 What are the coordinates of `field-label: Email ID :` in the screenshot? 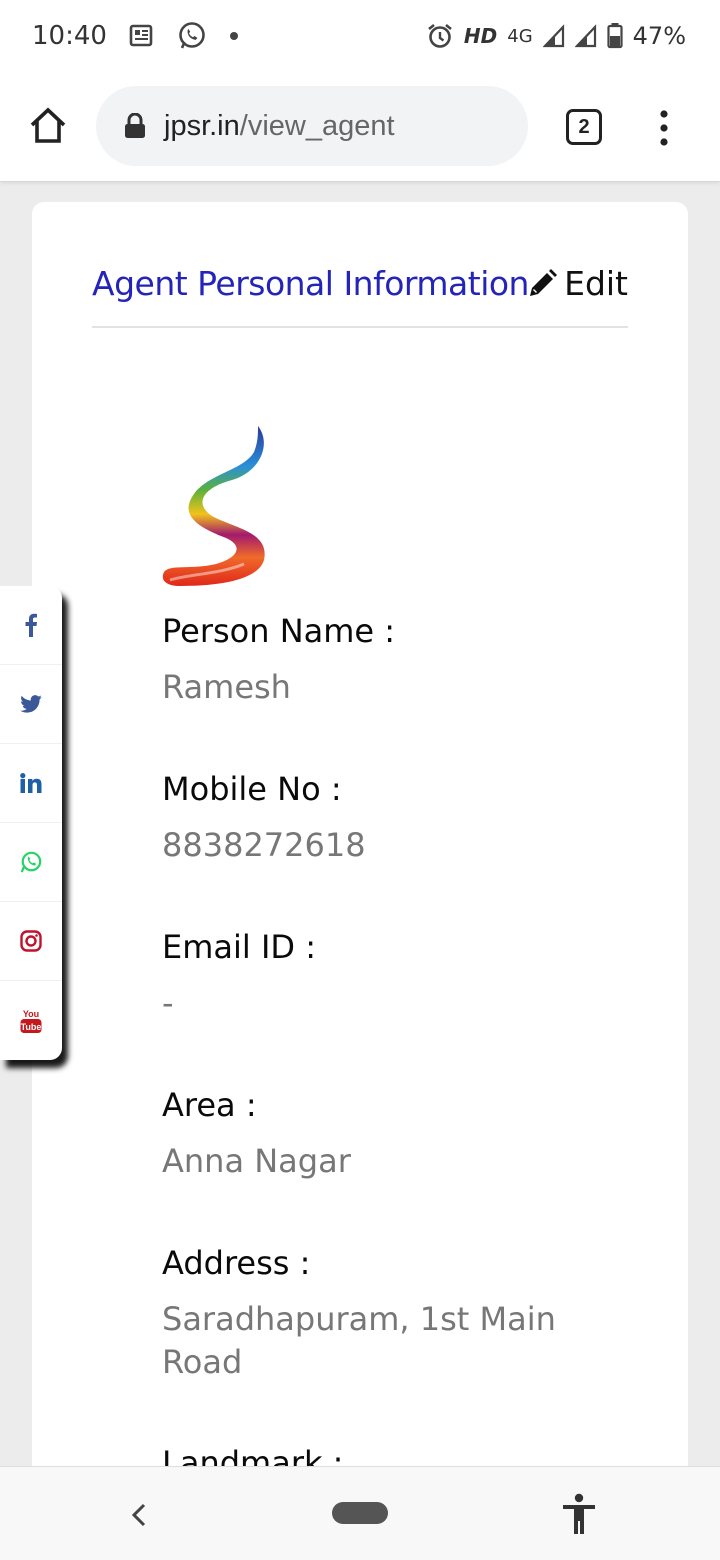 It's located at (239, 947).